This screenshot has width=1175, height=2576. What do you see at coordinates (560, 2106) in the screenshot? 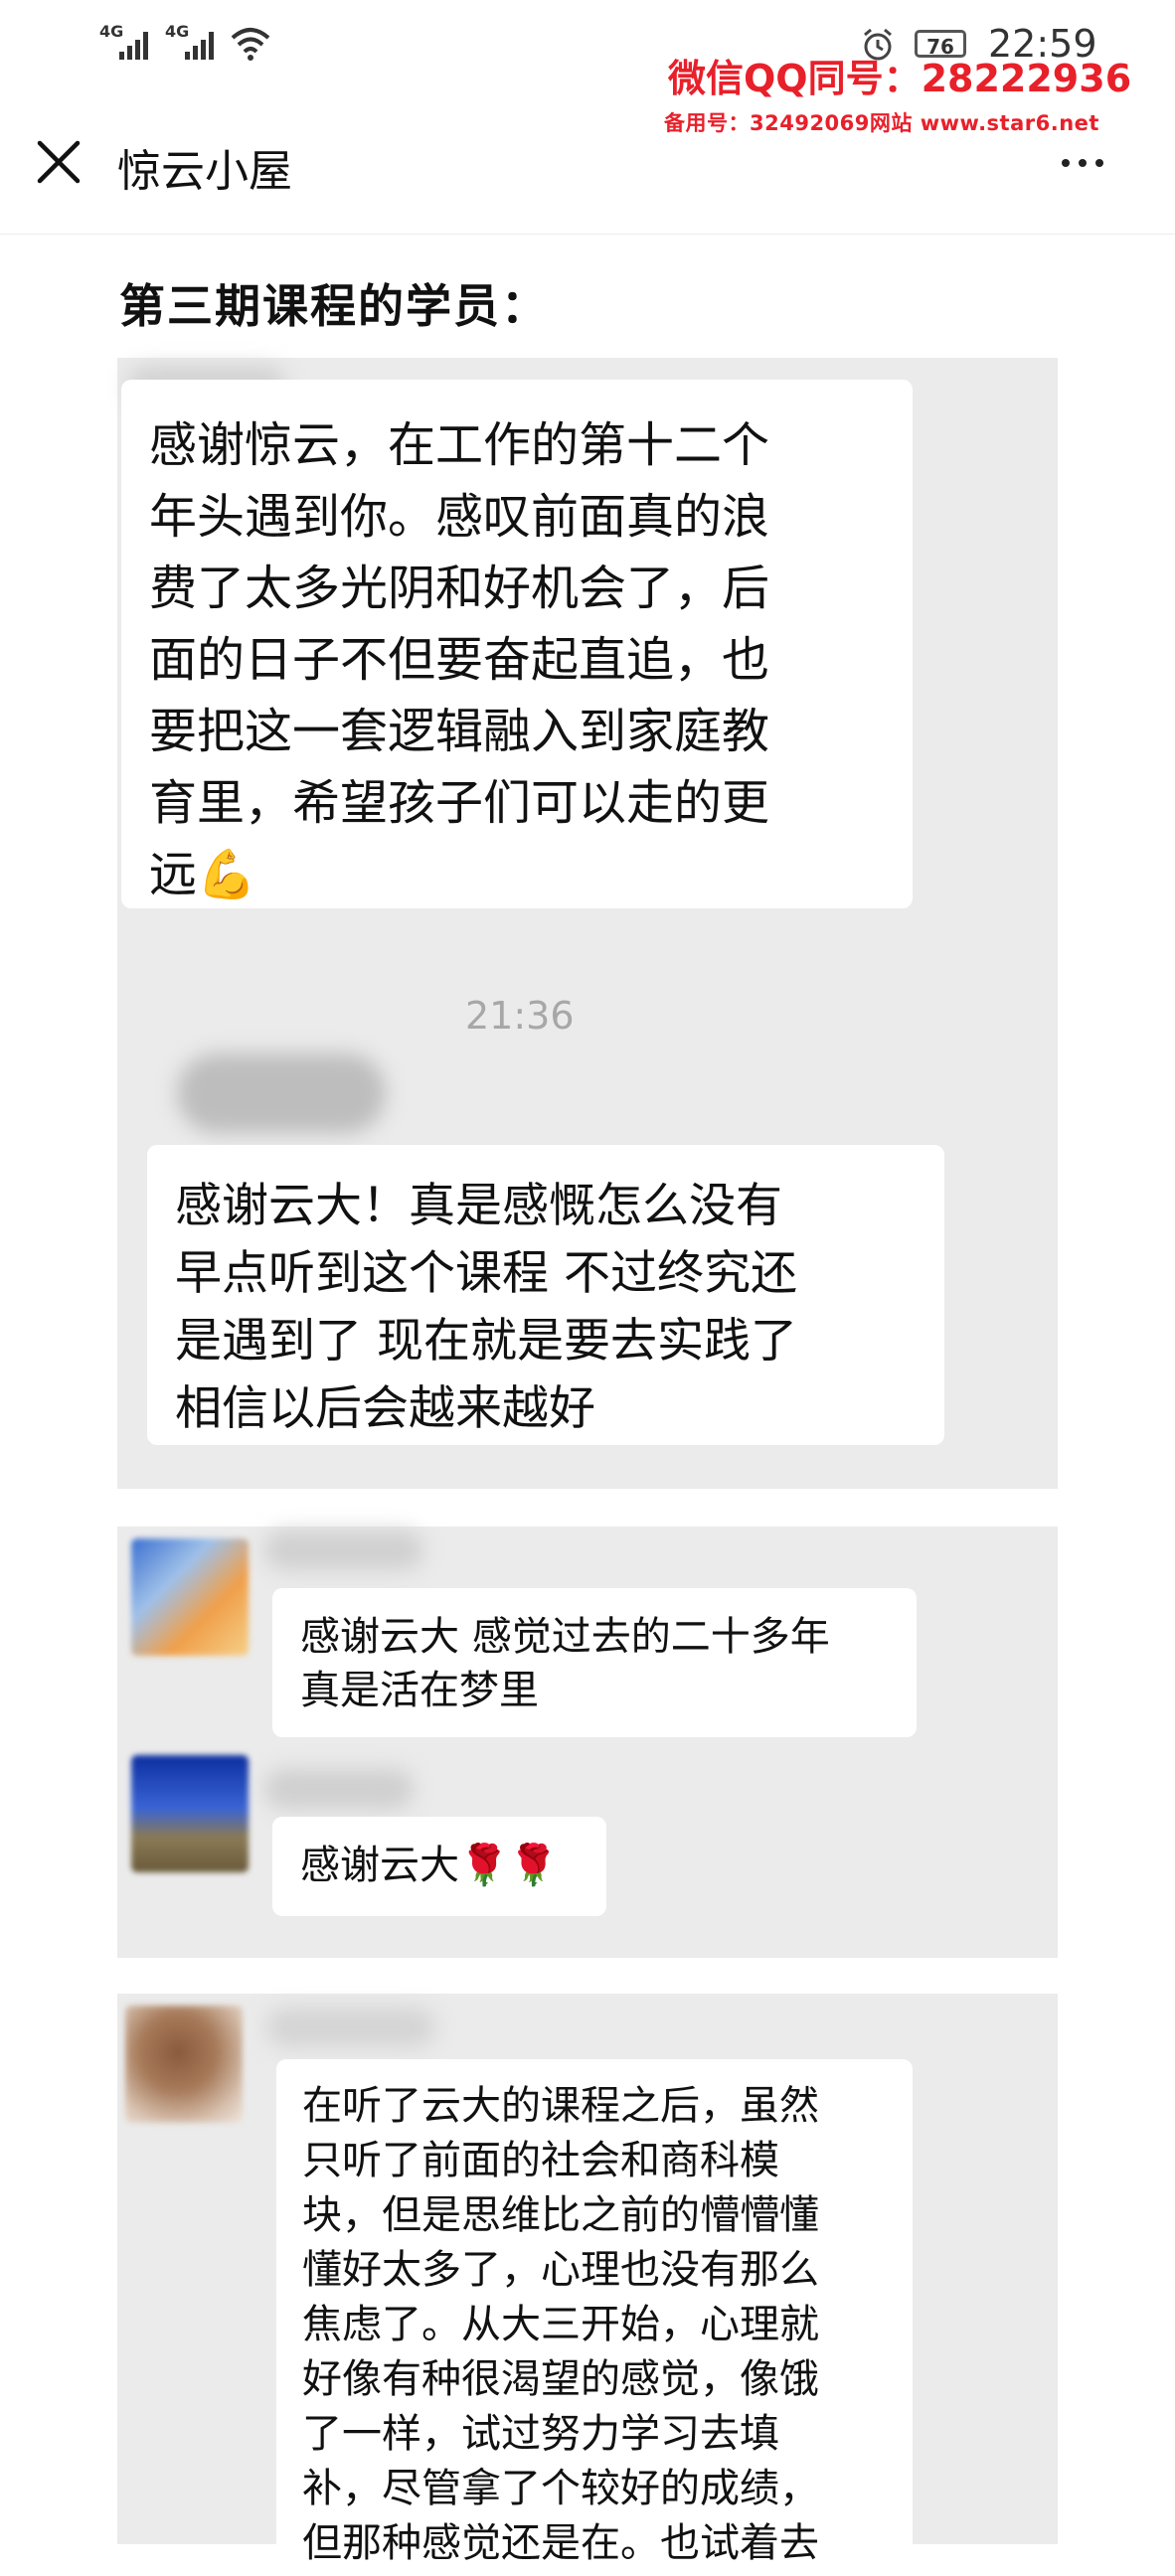
I see `message-line: 在听了云大的课程之后，虽然` at bounding box center [560, 2106].